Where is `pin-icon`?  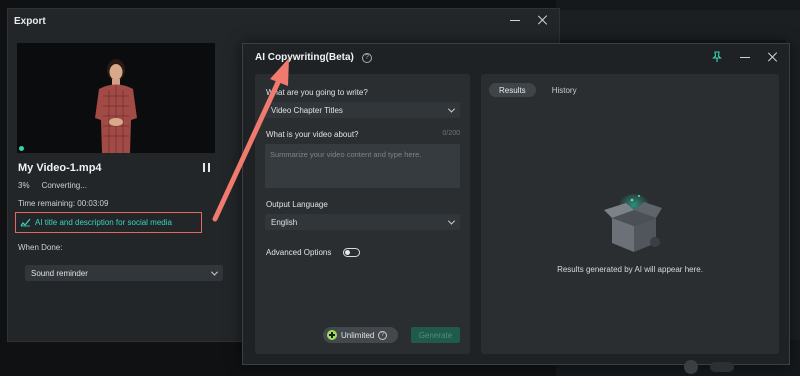 pin-icon is located at coordinates (717, 57).